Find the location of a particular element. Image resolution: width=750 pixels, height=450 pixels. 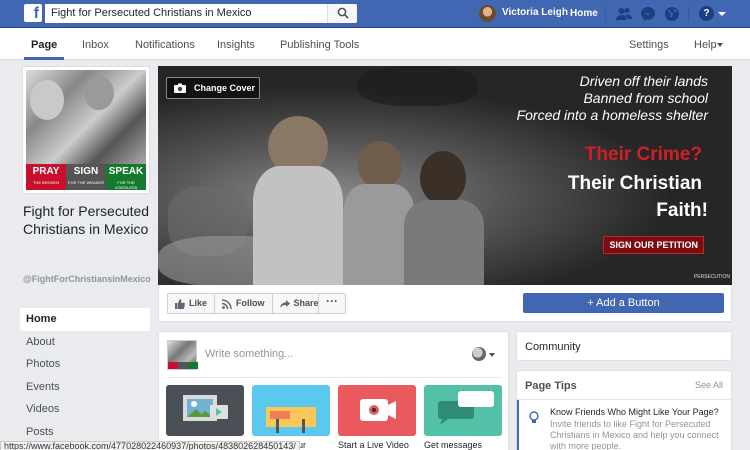

live-video-tile is located at coordinates (377, 410).